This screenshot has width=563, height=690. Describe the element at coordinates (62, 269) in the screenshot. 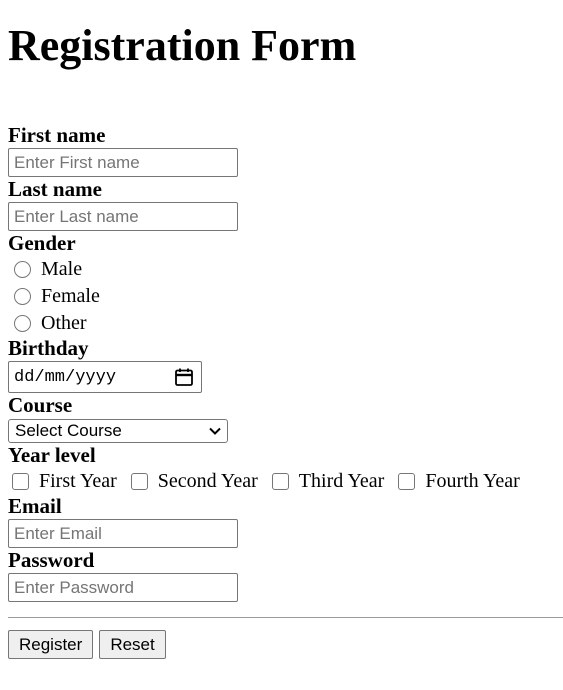

I see `gender-option-label: Male` at that location.